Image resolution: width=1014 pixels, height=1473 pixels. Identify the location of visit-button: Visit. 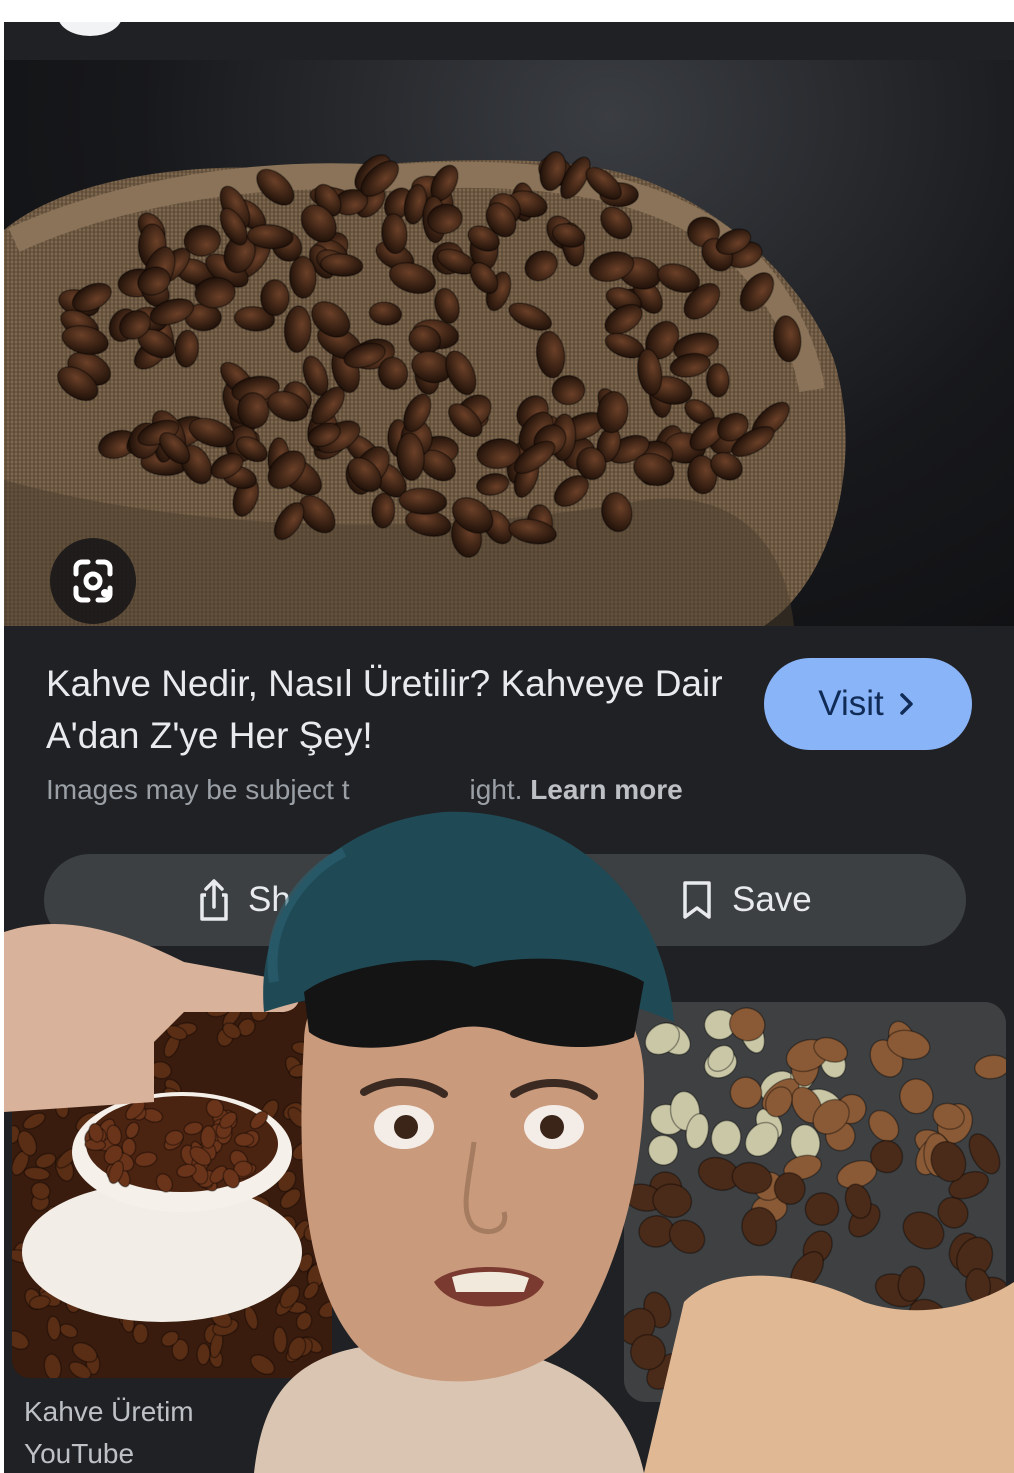
(868, 704).